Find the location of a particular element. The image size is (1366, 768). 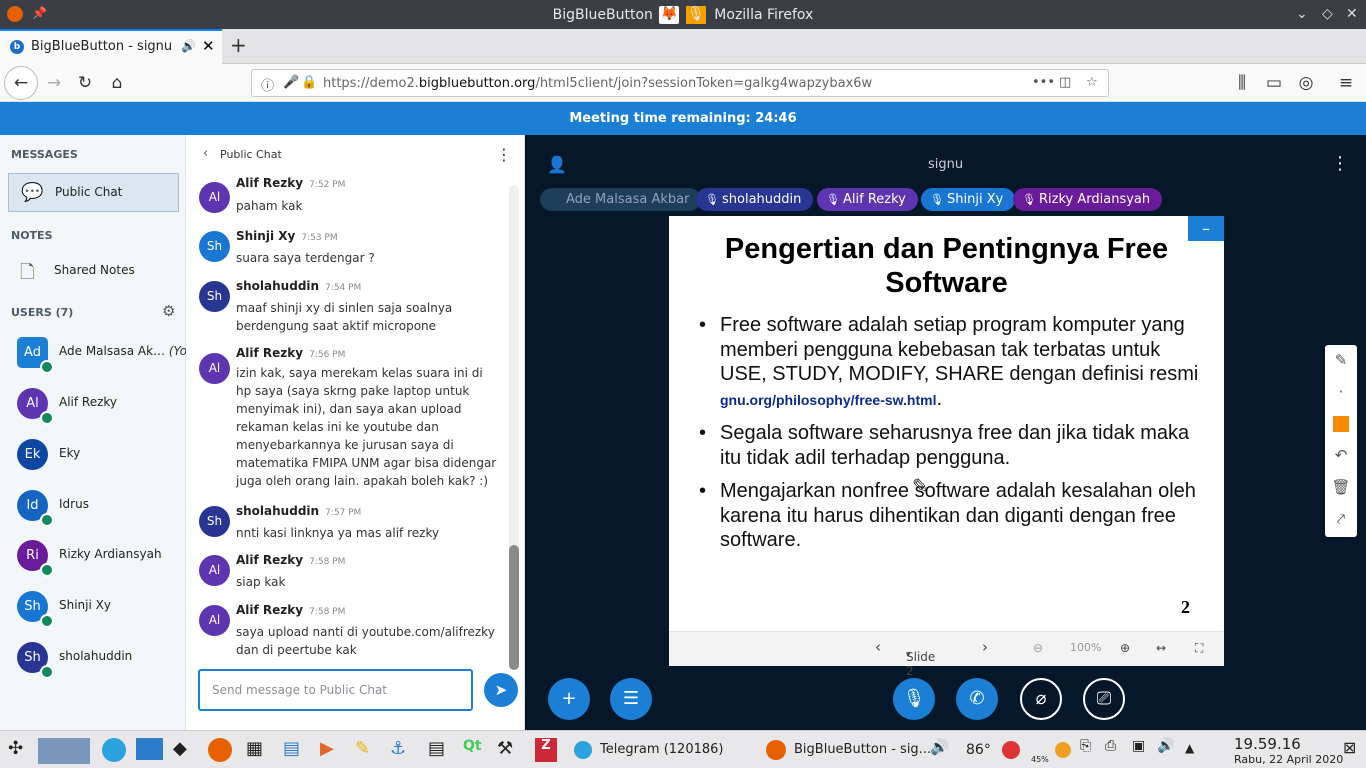

user-item: Id Idrus is located at coordinates (93, 514).